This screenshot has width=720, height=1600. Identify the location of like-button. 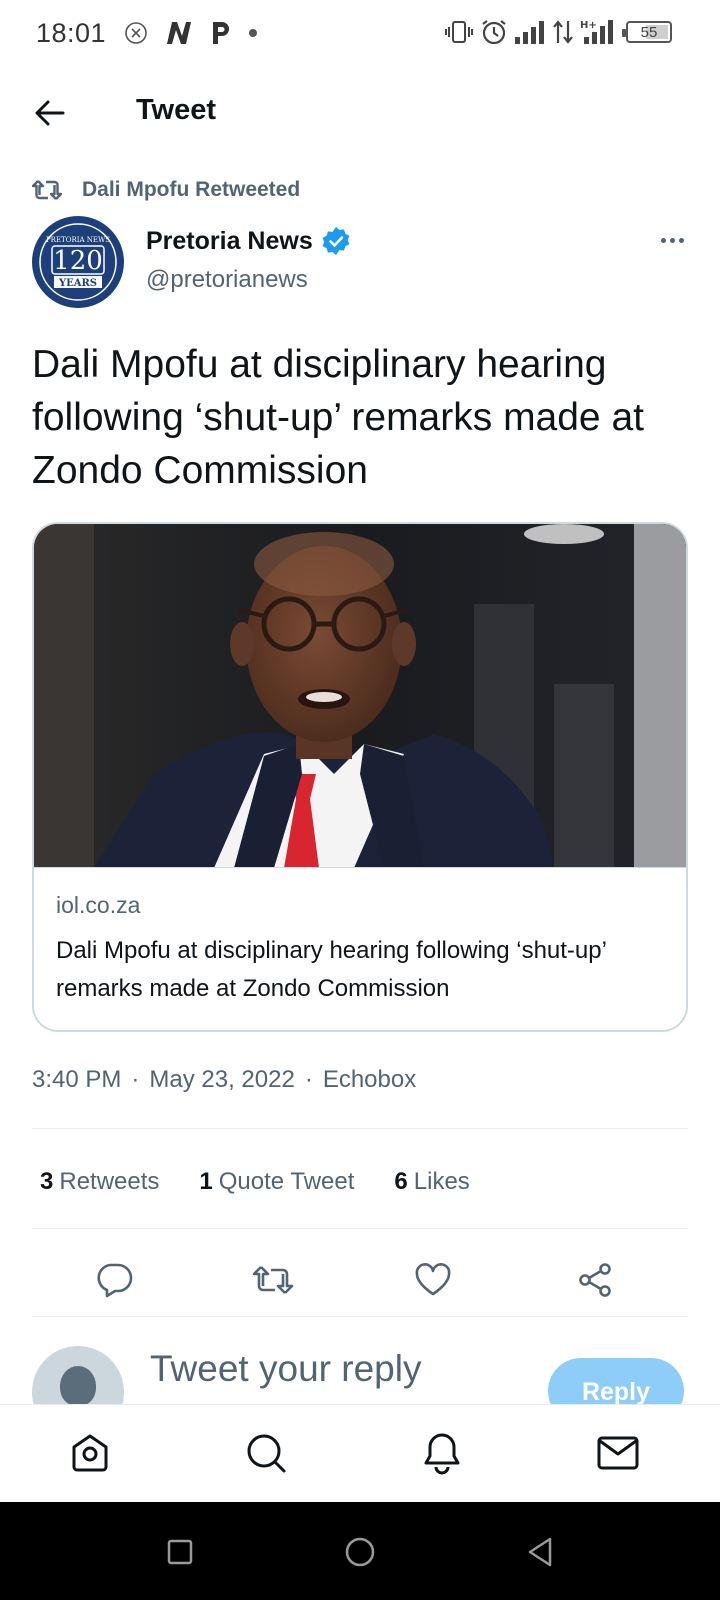
(433, 1280).